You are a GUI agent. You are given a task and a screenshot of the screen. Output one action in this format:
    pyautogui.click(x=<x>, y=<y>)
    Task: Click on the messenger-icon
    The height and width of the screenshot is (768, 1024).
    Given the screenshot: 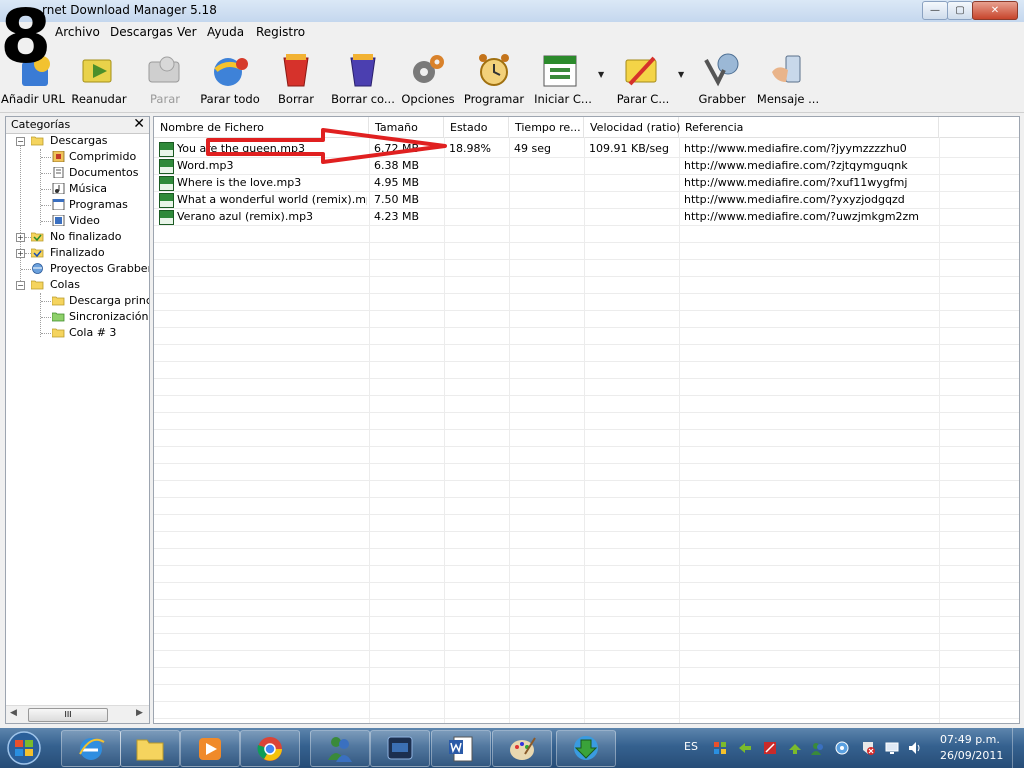 What is the action you would take?
    pyautogui.click(x=340, y=749)
    